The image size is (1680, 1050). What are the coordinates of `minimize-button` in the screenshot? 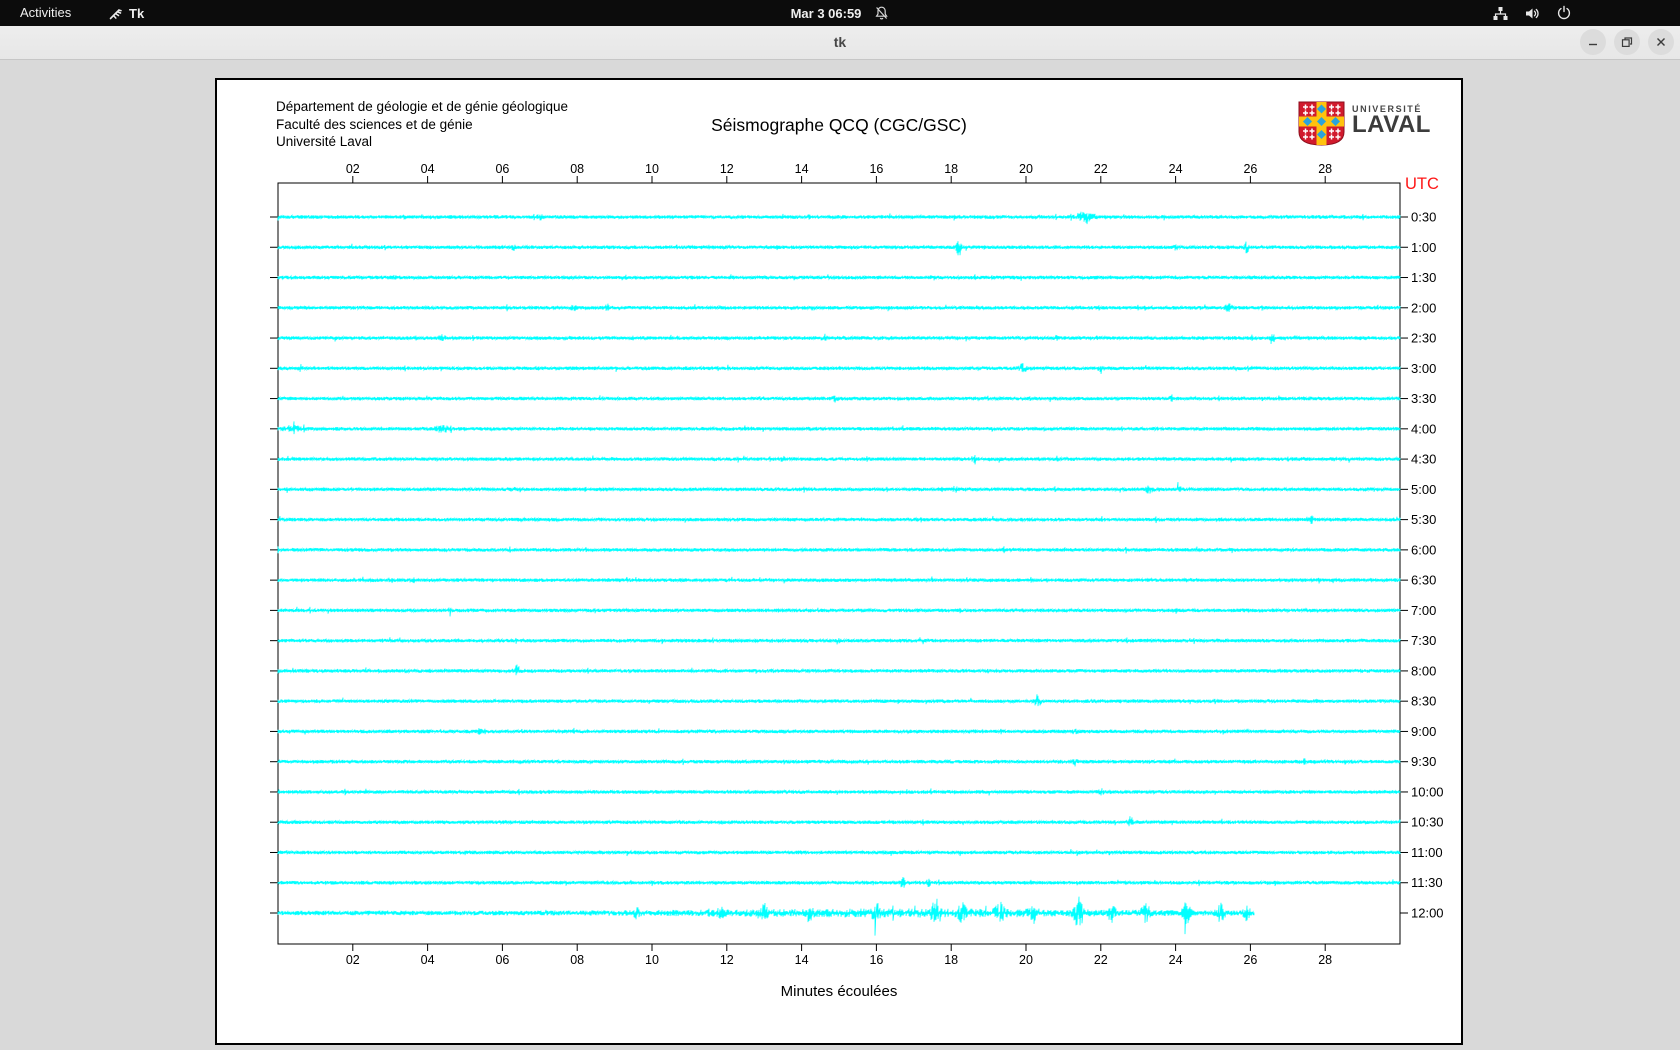 It's located at (1593, 42).